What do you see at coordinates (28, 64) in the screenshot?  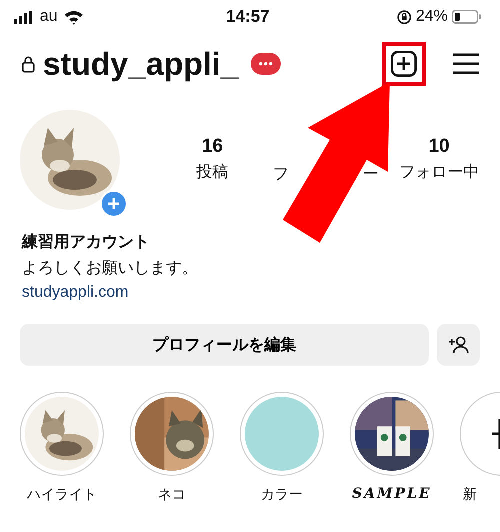 I see `lock-icon` at bounding box center [28, 64].